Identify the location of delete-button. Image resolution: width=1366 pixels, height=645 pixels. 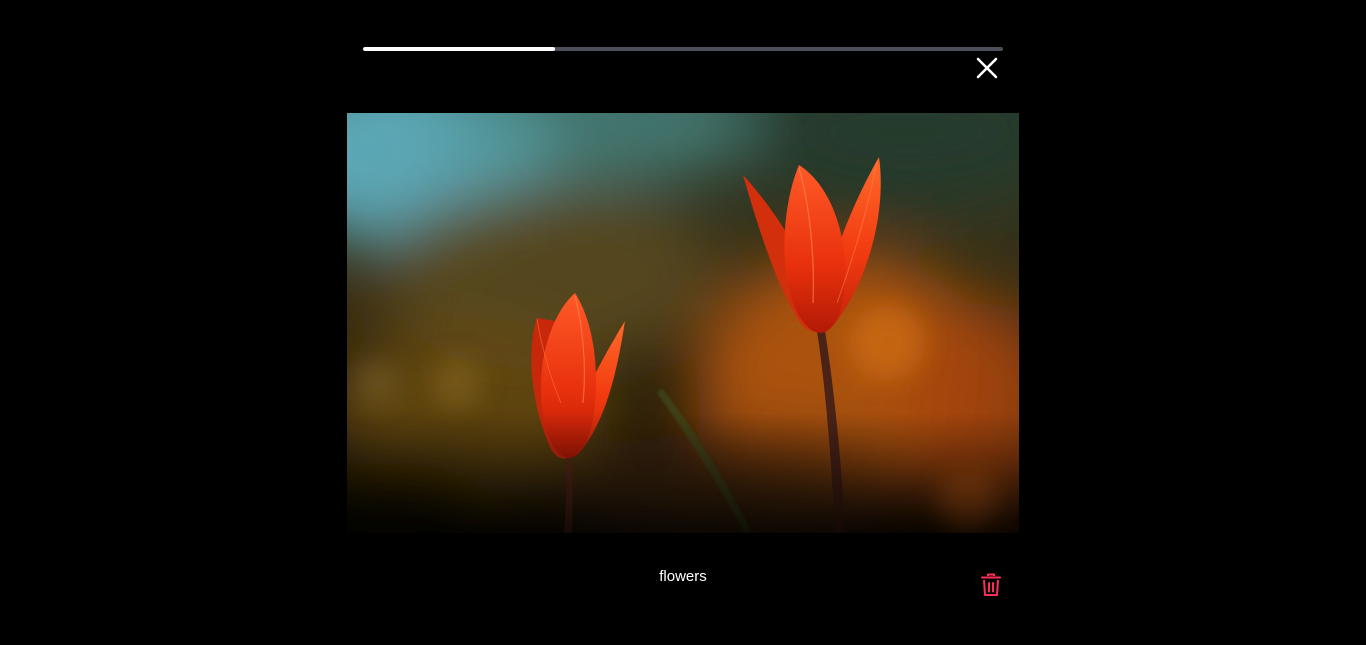
(991, 585).